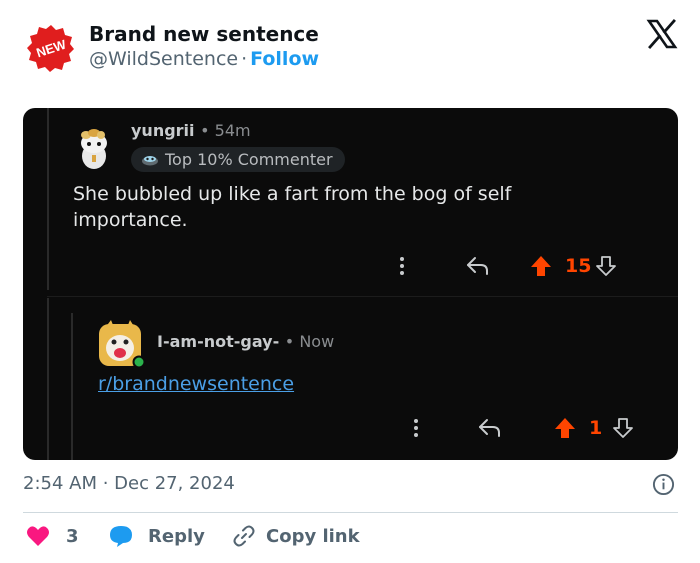 The image size is (700, 563). I want to click on link-icon, so click(244, 536).